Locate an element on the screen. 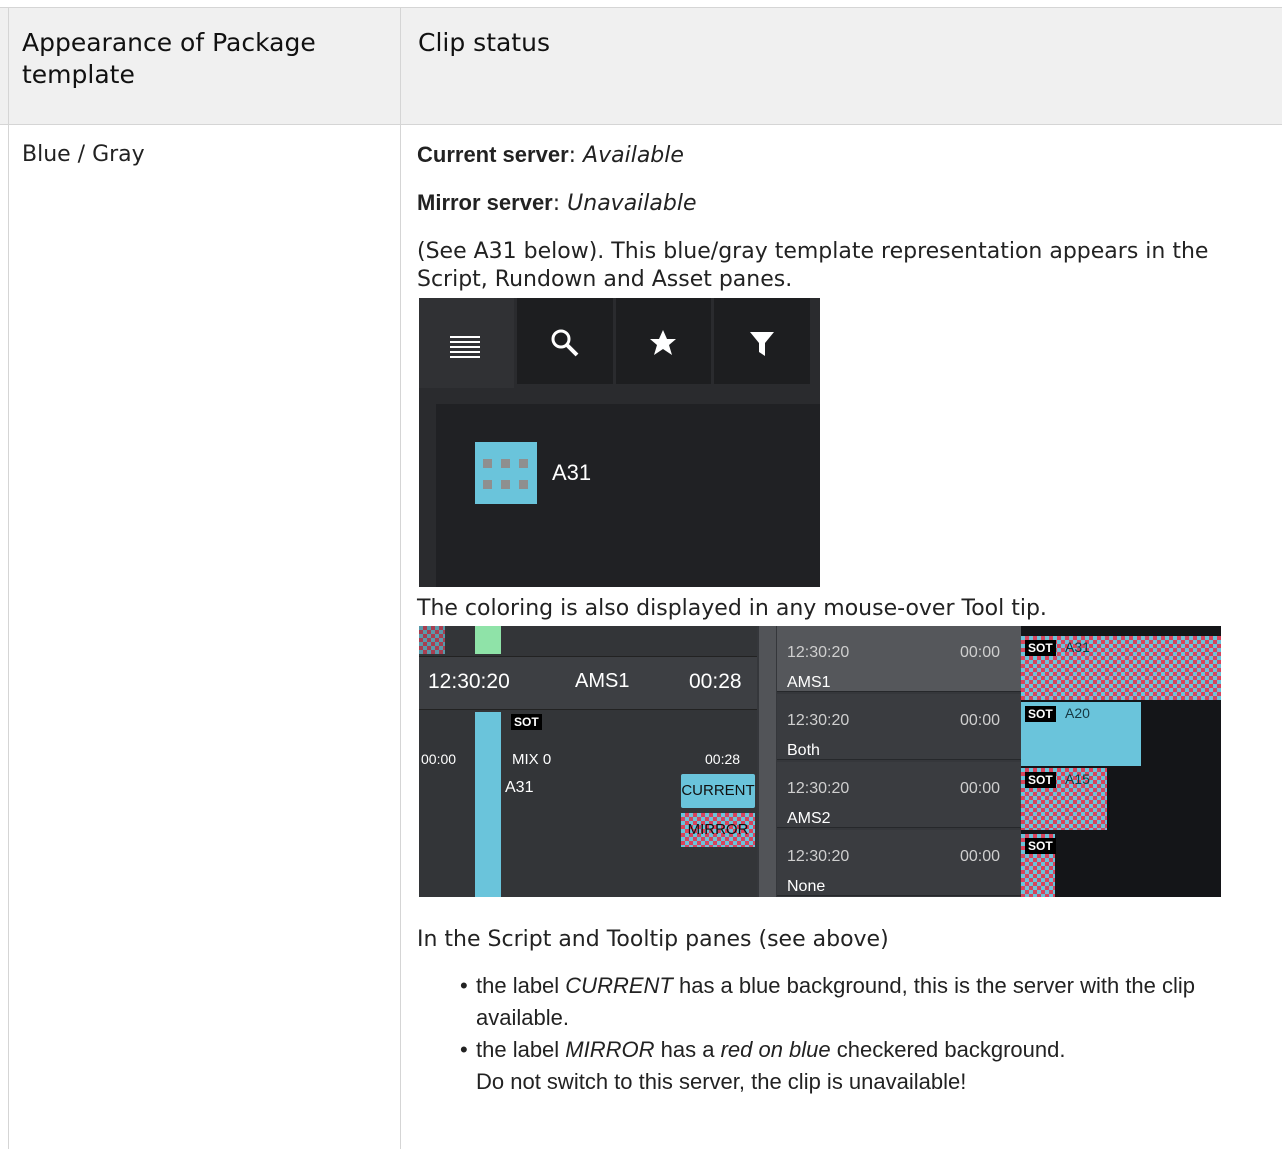 The image size is (1282, 1149). story-server: AMS1 is located at coordinates (602, 681).